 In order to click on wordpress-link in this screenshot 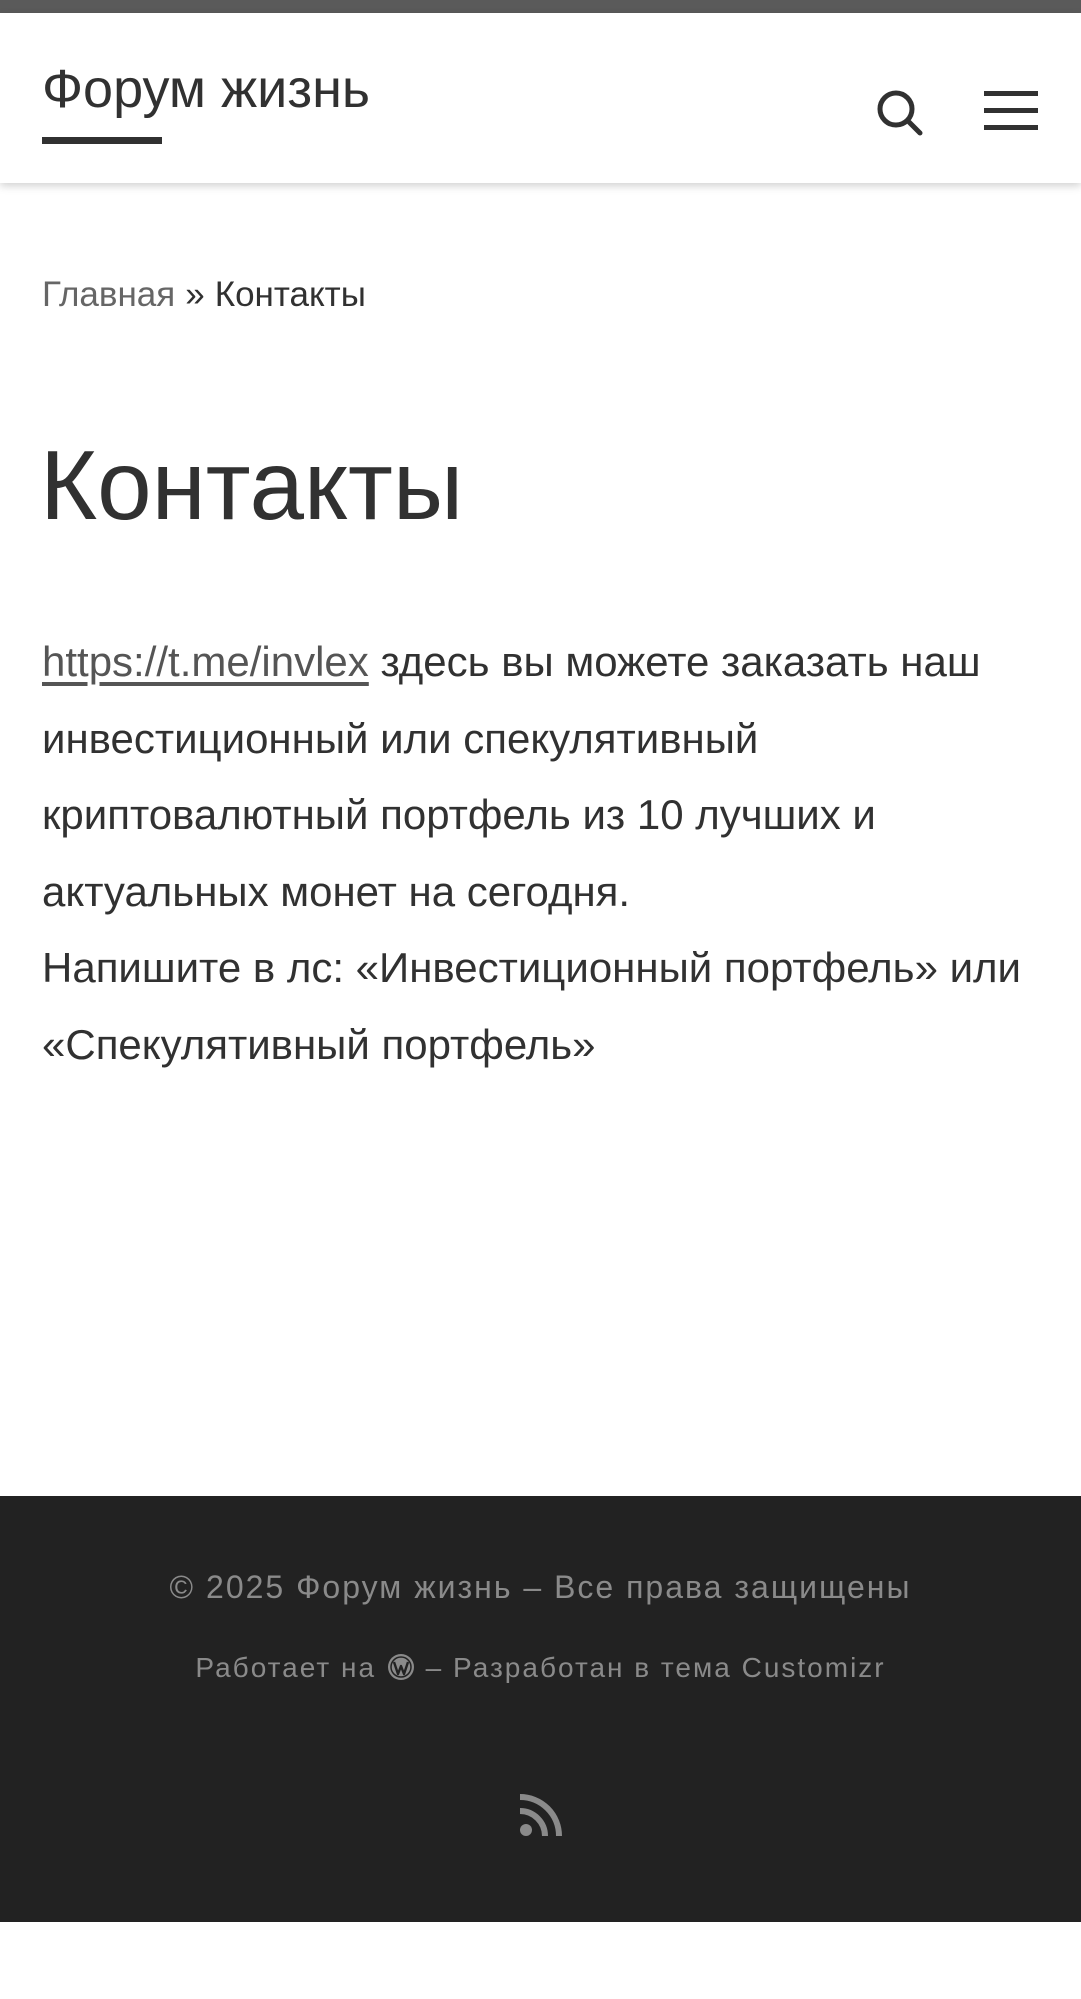, I will do `click(406, 1667)`.